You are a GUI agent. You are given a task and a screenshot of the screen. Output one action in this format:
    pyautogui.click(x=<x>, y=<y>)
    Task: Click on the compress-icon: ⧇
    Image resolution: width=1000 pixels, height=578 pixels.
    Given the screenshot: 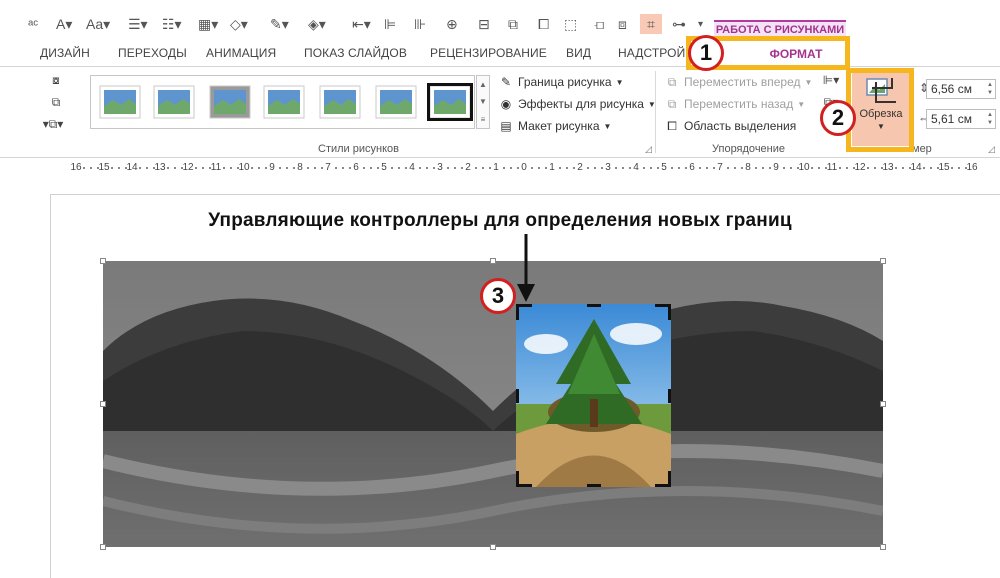 What is the action you would take?
    pyautogui.click(x=56, y=80)
    